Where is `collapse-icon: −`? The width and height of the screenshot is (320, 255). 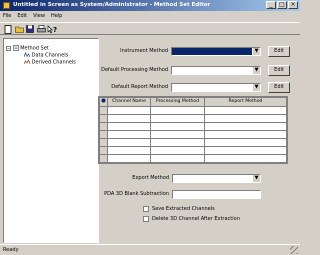 collapse-icon: − is located at coordinates (8, 48).